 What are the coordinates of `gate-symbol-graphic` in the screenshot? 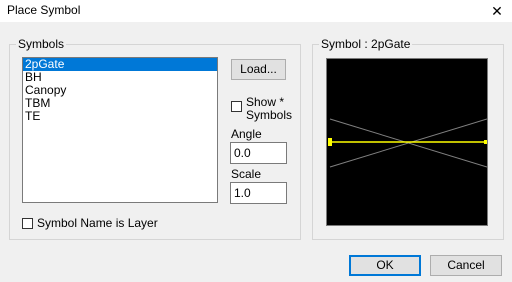 It's located at (407, 143).